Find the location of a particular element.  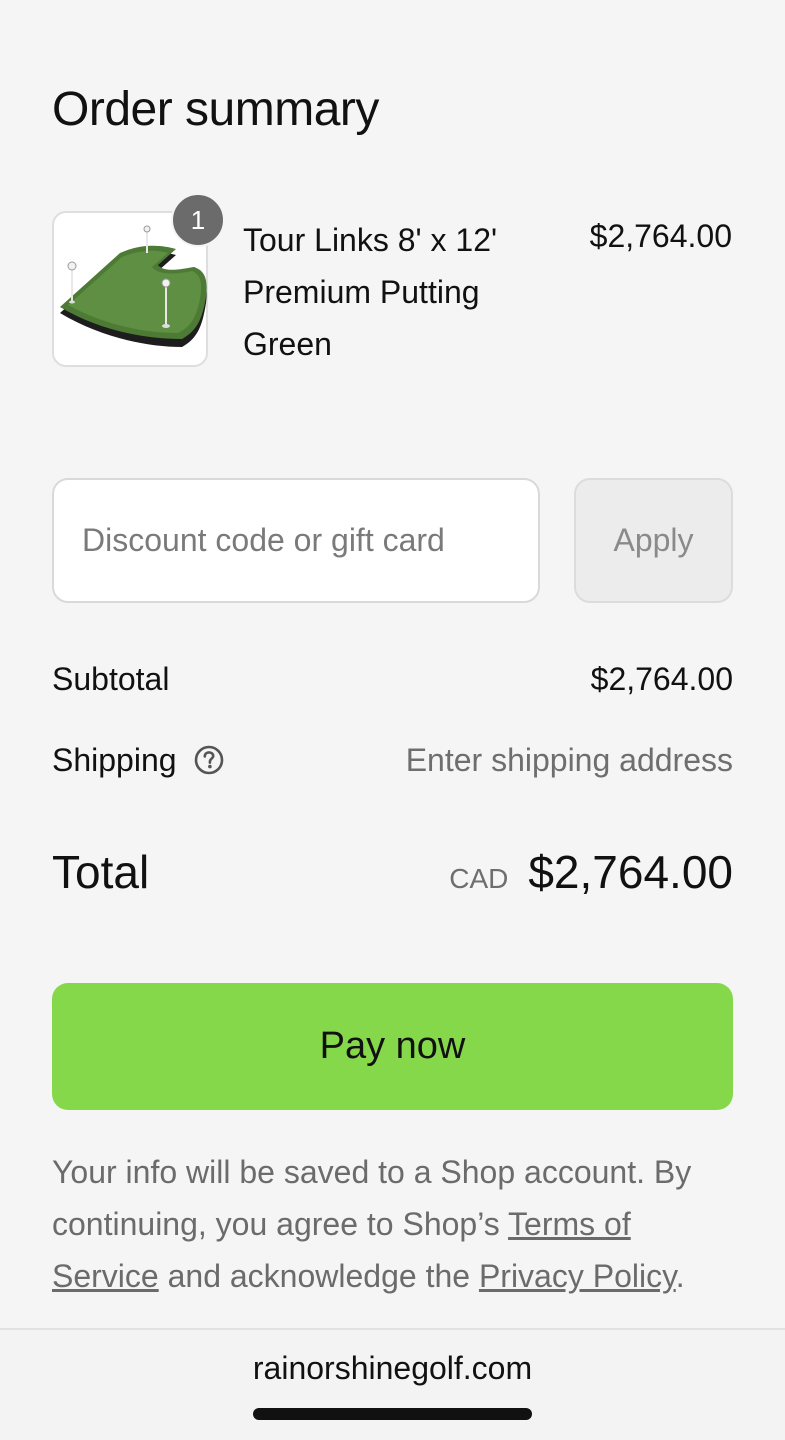

site-domain: rainorshinegolf.com is located at coordinates (392, 1368).